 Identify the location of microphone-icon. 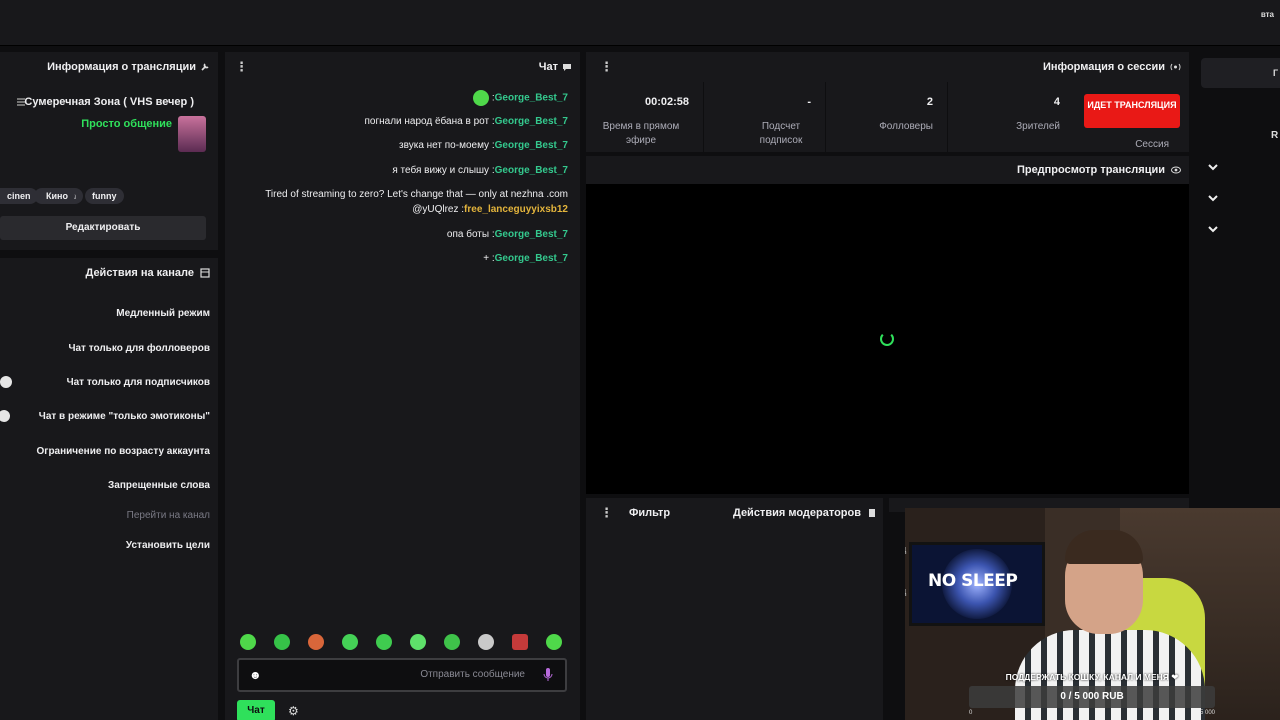
(548, 675).